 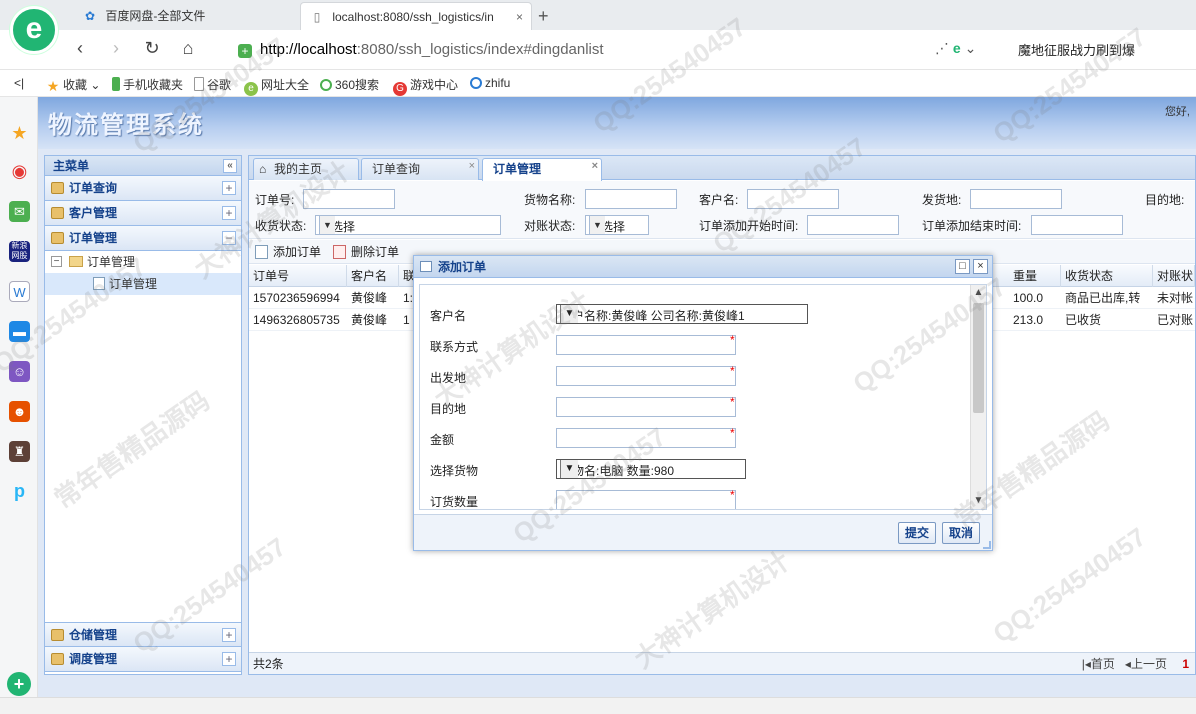 What do you see at coordinates (349, 199) in the screenshot?
I see `order-no-input` at bounding box center [349, 199].